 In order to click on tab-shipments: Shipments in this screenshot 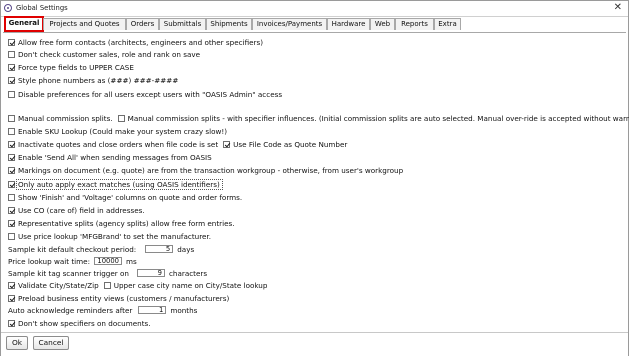, I will do `click(229, 24)`.